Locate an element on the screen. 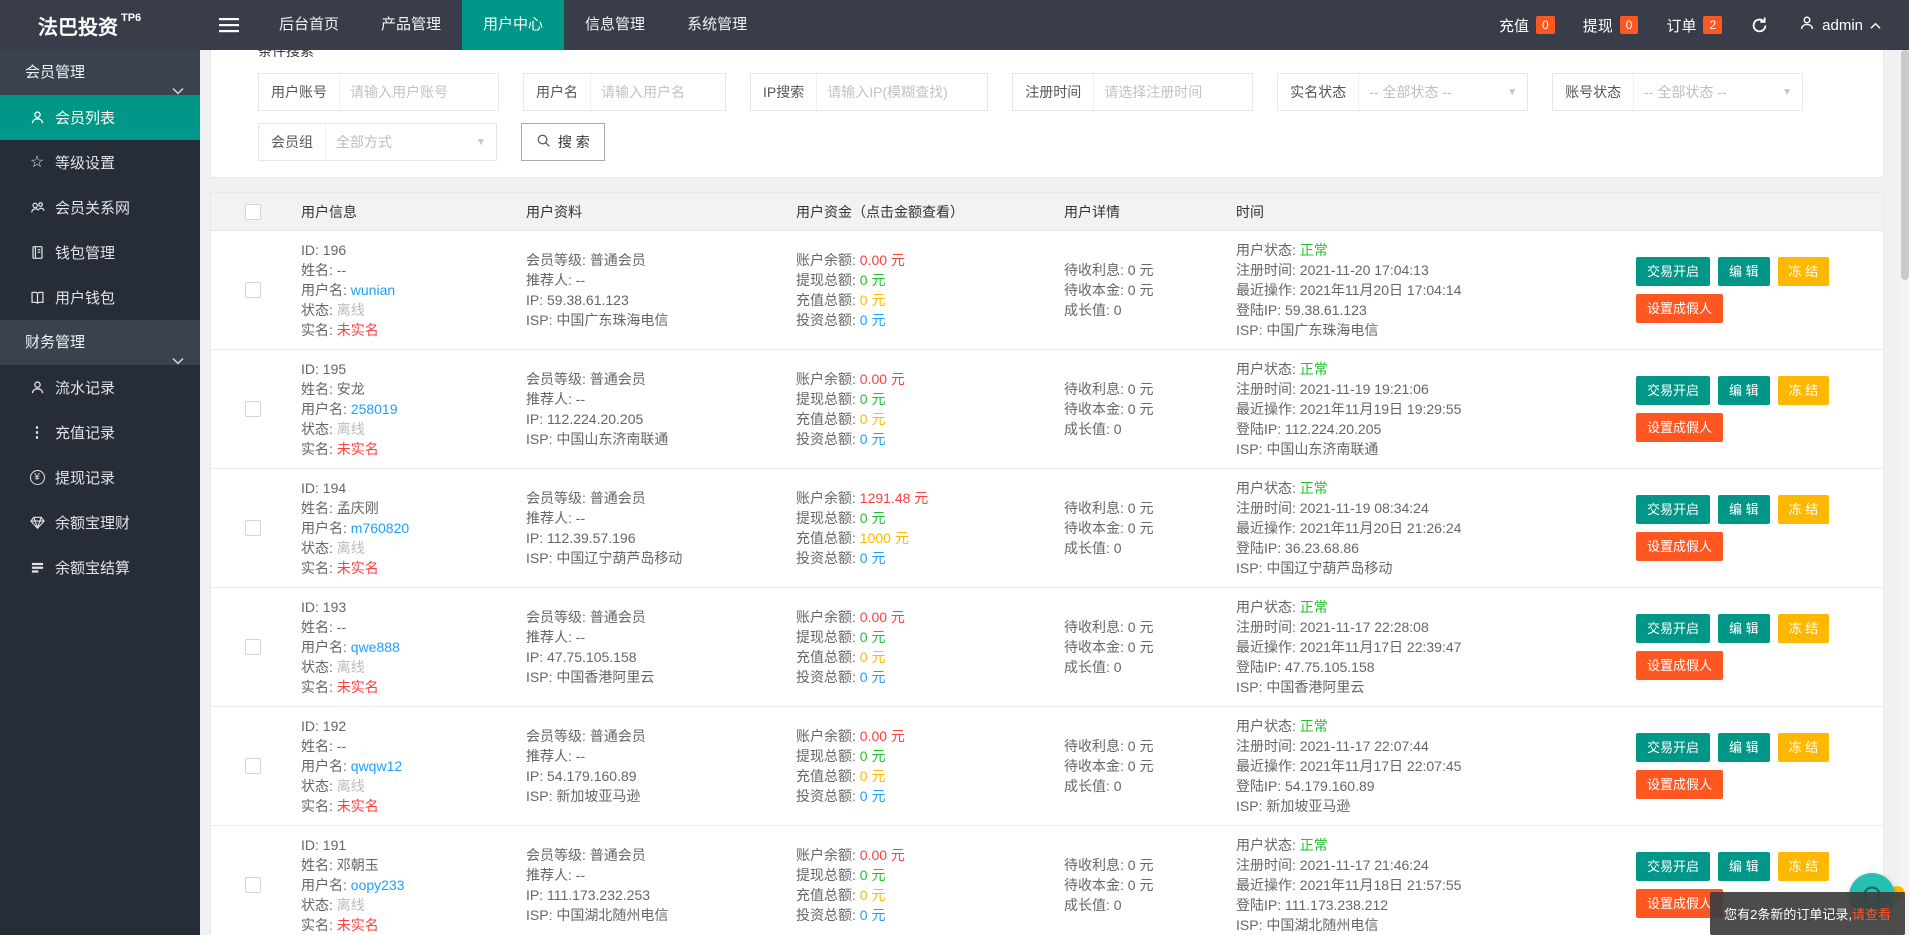  brand-logo: 法巴投资 TP6 is located at coordinates (100, 25).